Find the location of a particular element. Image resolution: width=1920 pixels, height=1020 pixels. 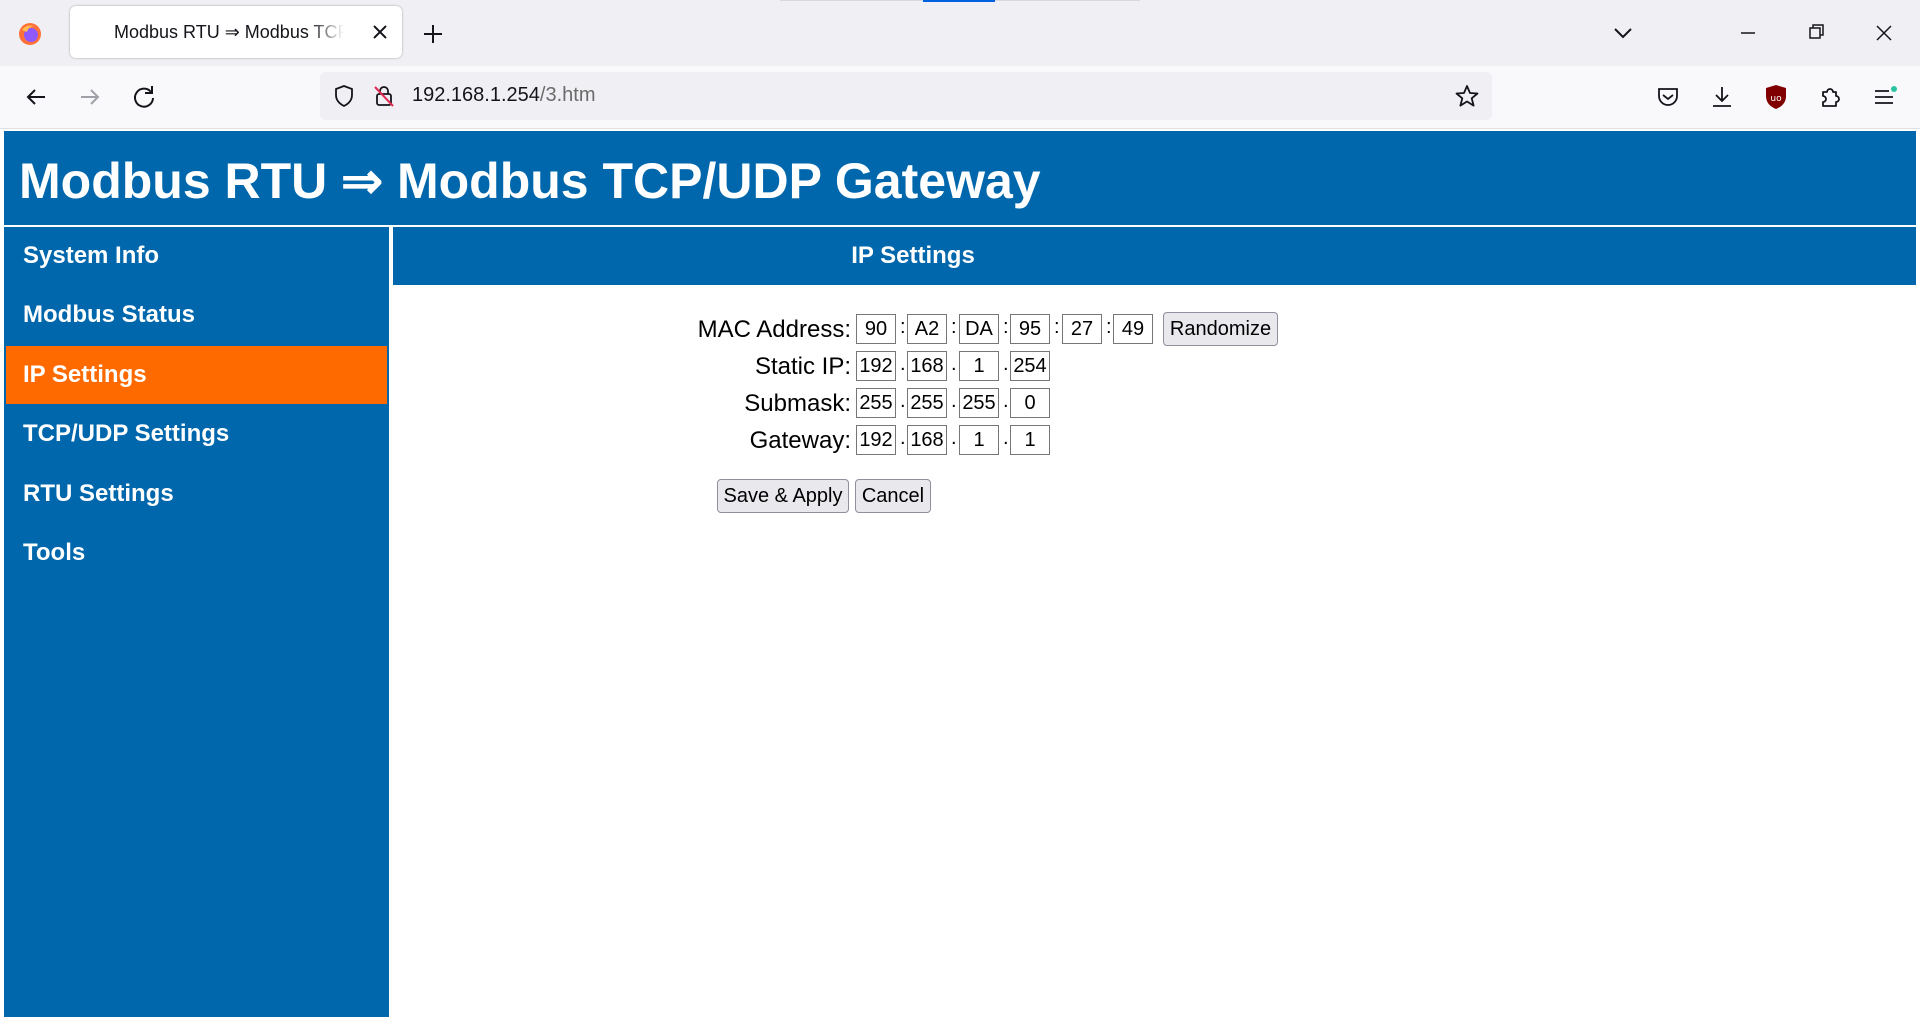

bookmark-star-icon is located at coordinates (1467, 96).